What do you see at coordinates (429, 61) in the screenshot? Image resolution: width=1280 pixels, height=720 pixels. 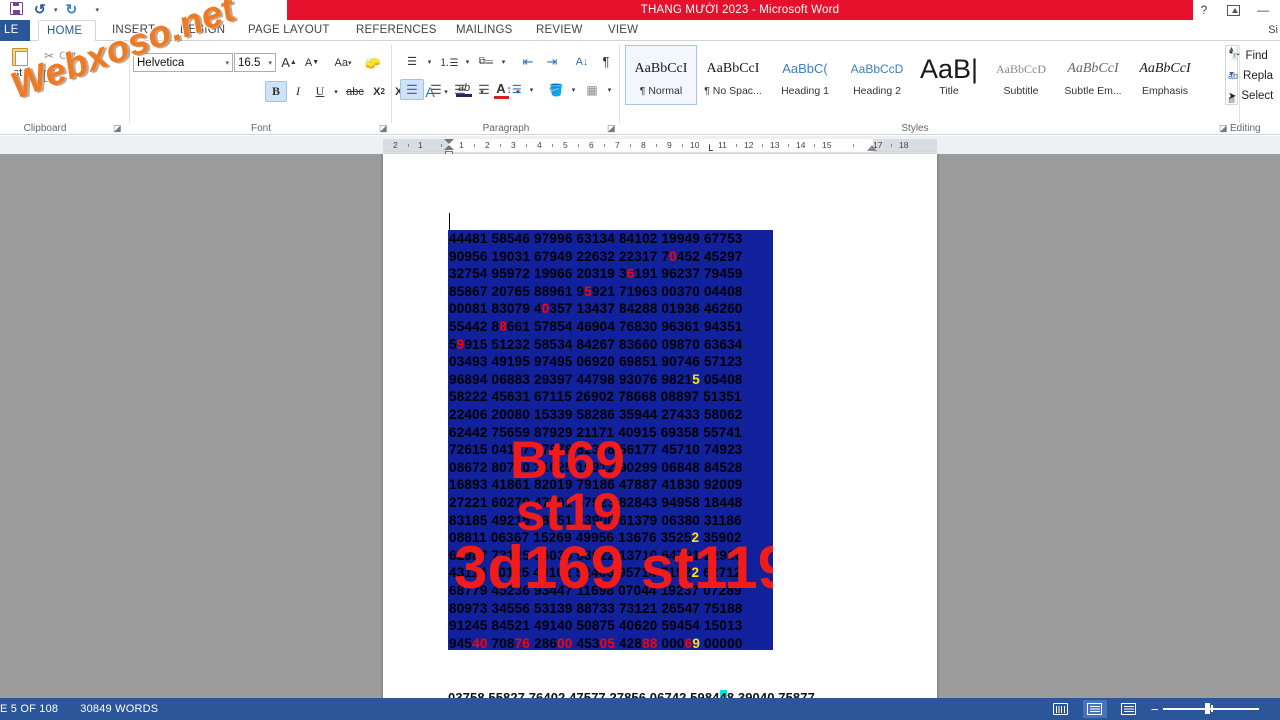 I see `bullets-dropdown-icon: ▾` at bounding box center [429, 61].